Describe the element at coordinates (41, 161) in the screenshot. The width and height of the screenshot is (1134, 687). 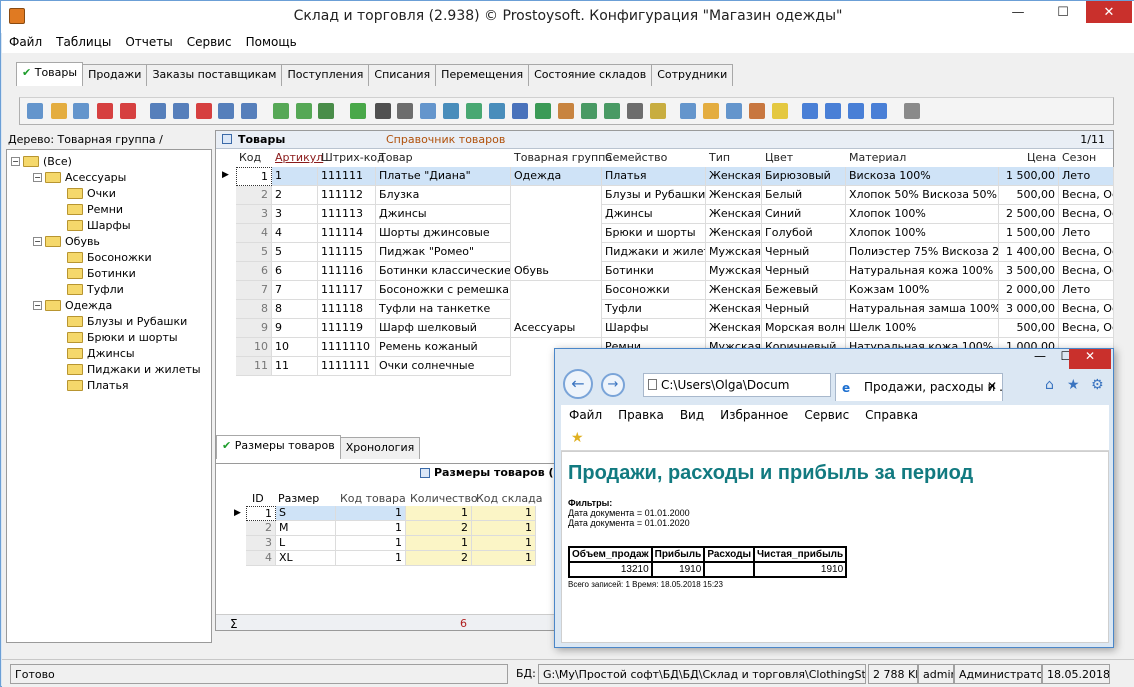
I see `tree-node: − (Все)` at that location.